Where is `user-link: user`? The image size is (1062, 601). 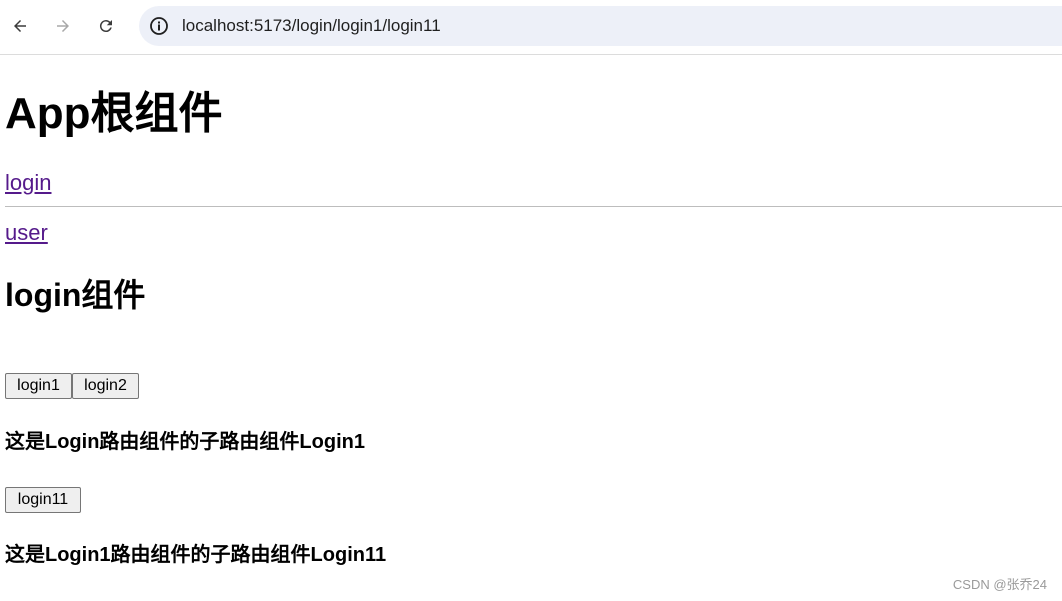 user-link: user is located at coordinates (26, 233).